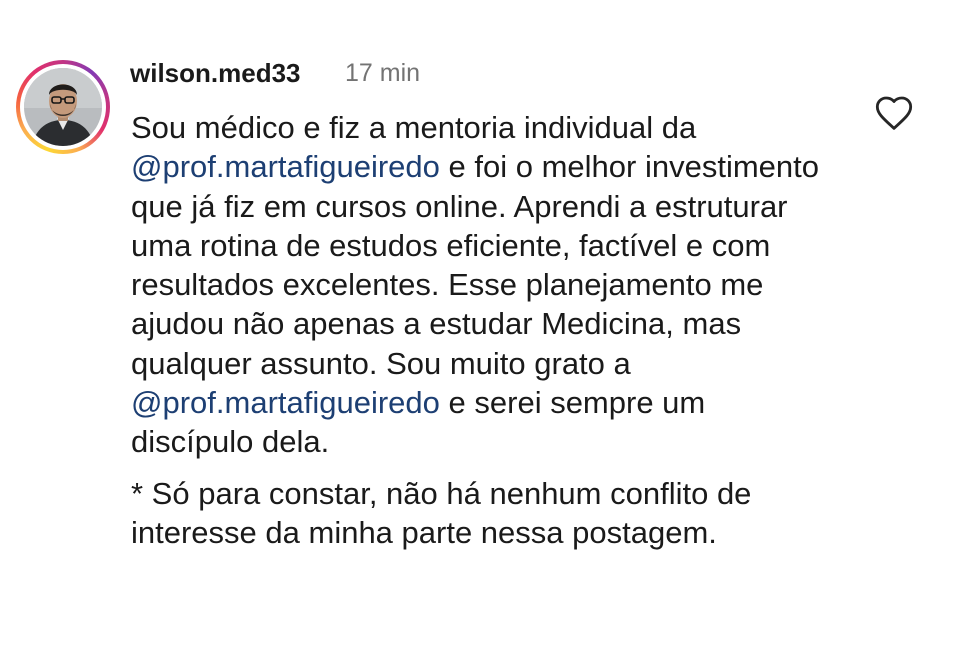 This screenshot has width=962, height=650. I want to click on story-ring, so click(63, 107).